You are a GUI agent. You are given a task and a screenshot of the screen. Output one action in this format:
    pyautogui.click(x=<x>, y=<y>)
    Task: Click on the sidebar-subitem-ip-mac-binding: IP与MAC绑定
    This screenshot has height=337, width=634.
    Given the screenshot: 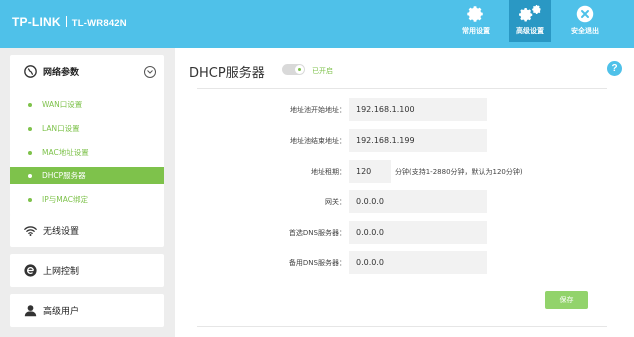 What is the action you would take?
    pyautogui.click(x=87, y=199)
    